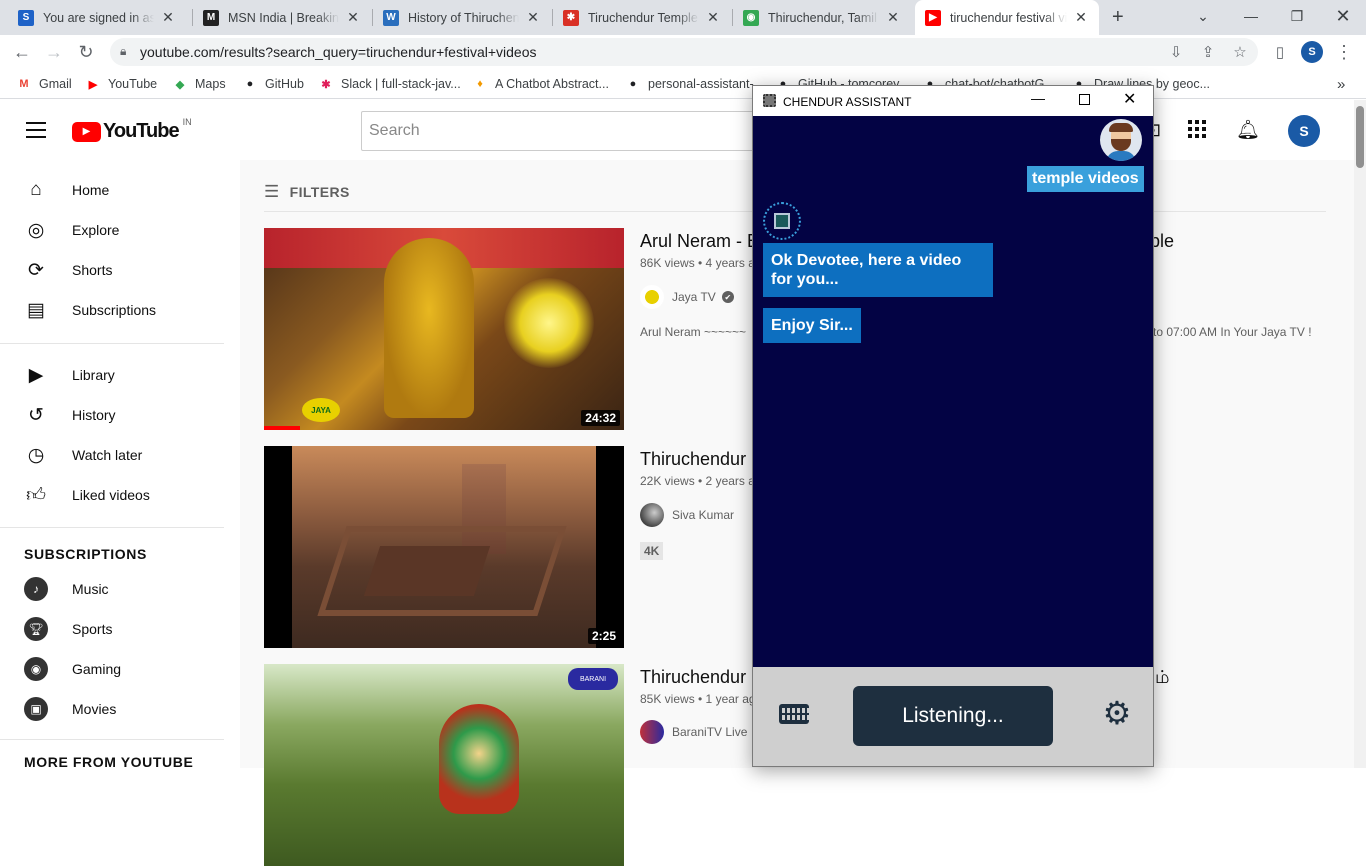  Describe the element at coordinates (120, 190) in the screenshot. I see `sidebar-item-home: ⌂ Home` at that location.